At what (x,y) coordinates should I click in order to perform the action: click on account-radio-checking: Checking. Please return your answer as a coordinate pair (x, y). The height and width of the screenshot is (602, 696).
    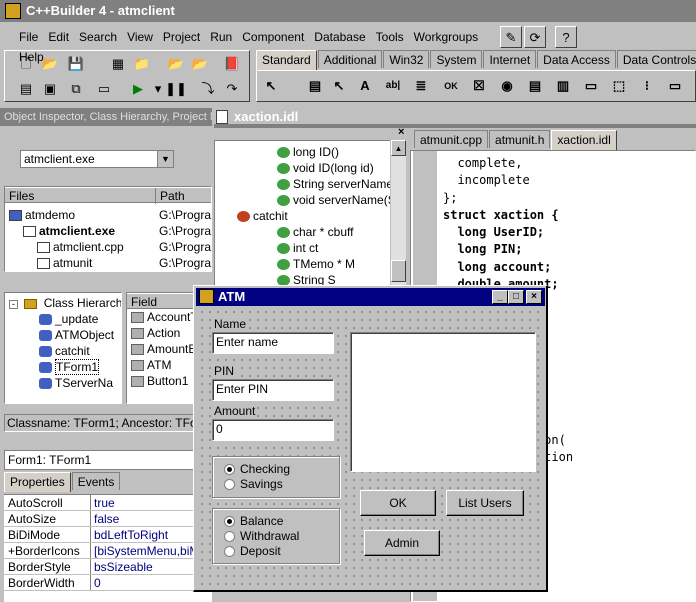
    Looking at the image, I should click on (281, 469).